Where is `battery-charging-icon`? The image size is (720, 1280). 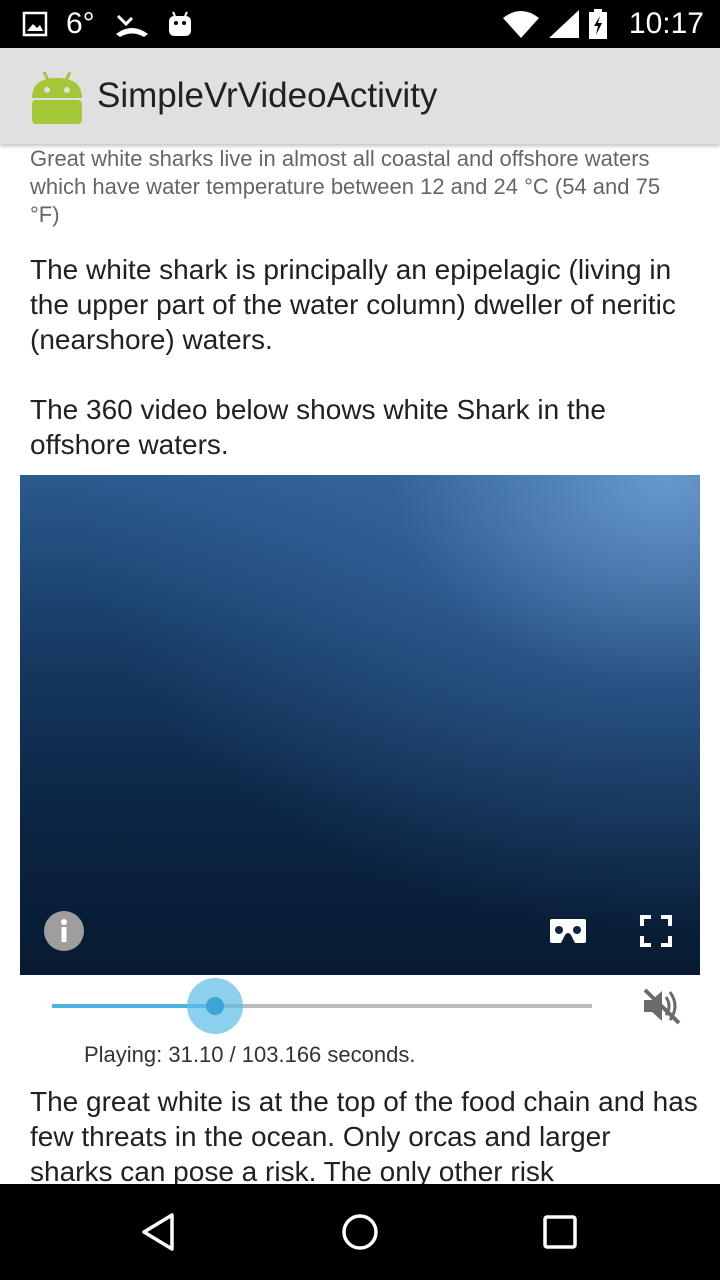
battery-charging-icon is located at coordinates (597, 24).